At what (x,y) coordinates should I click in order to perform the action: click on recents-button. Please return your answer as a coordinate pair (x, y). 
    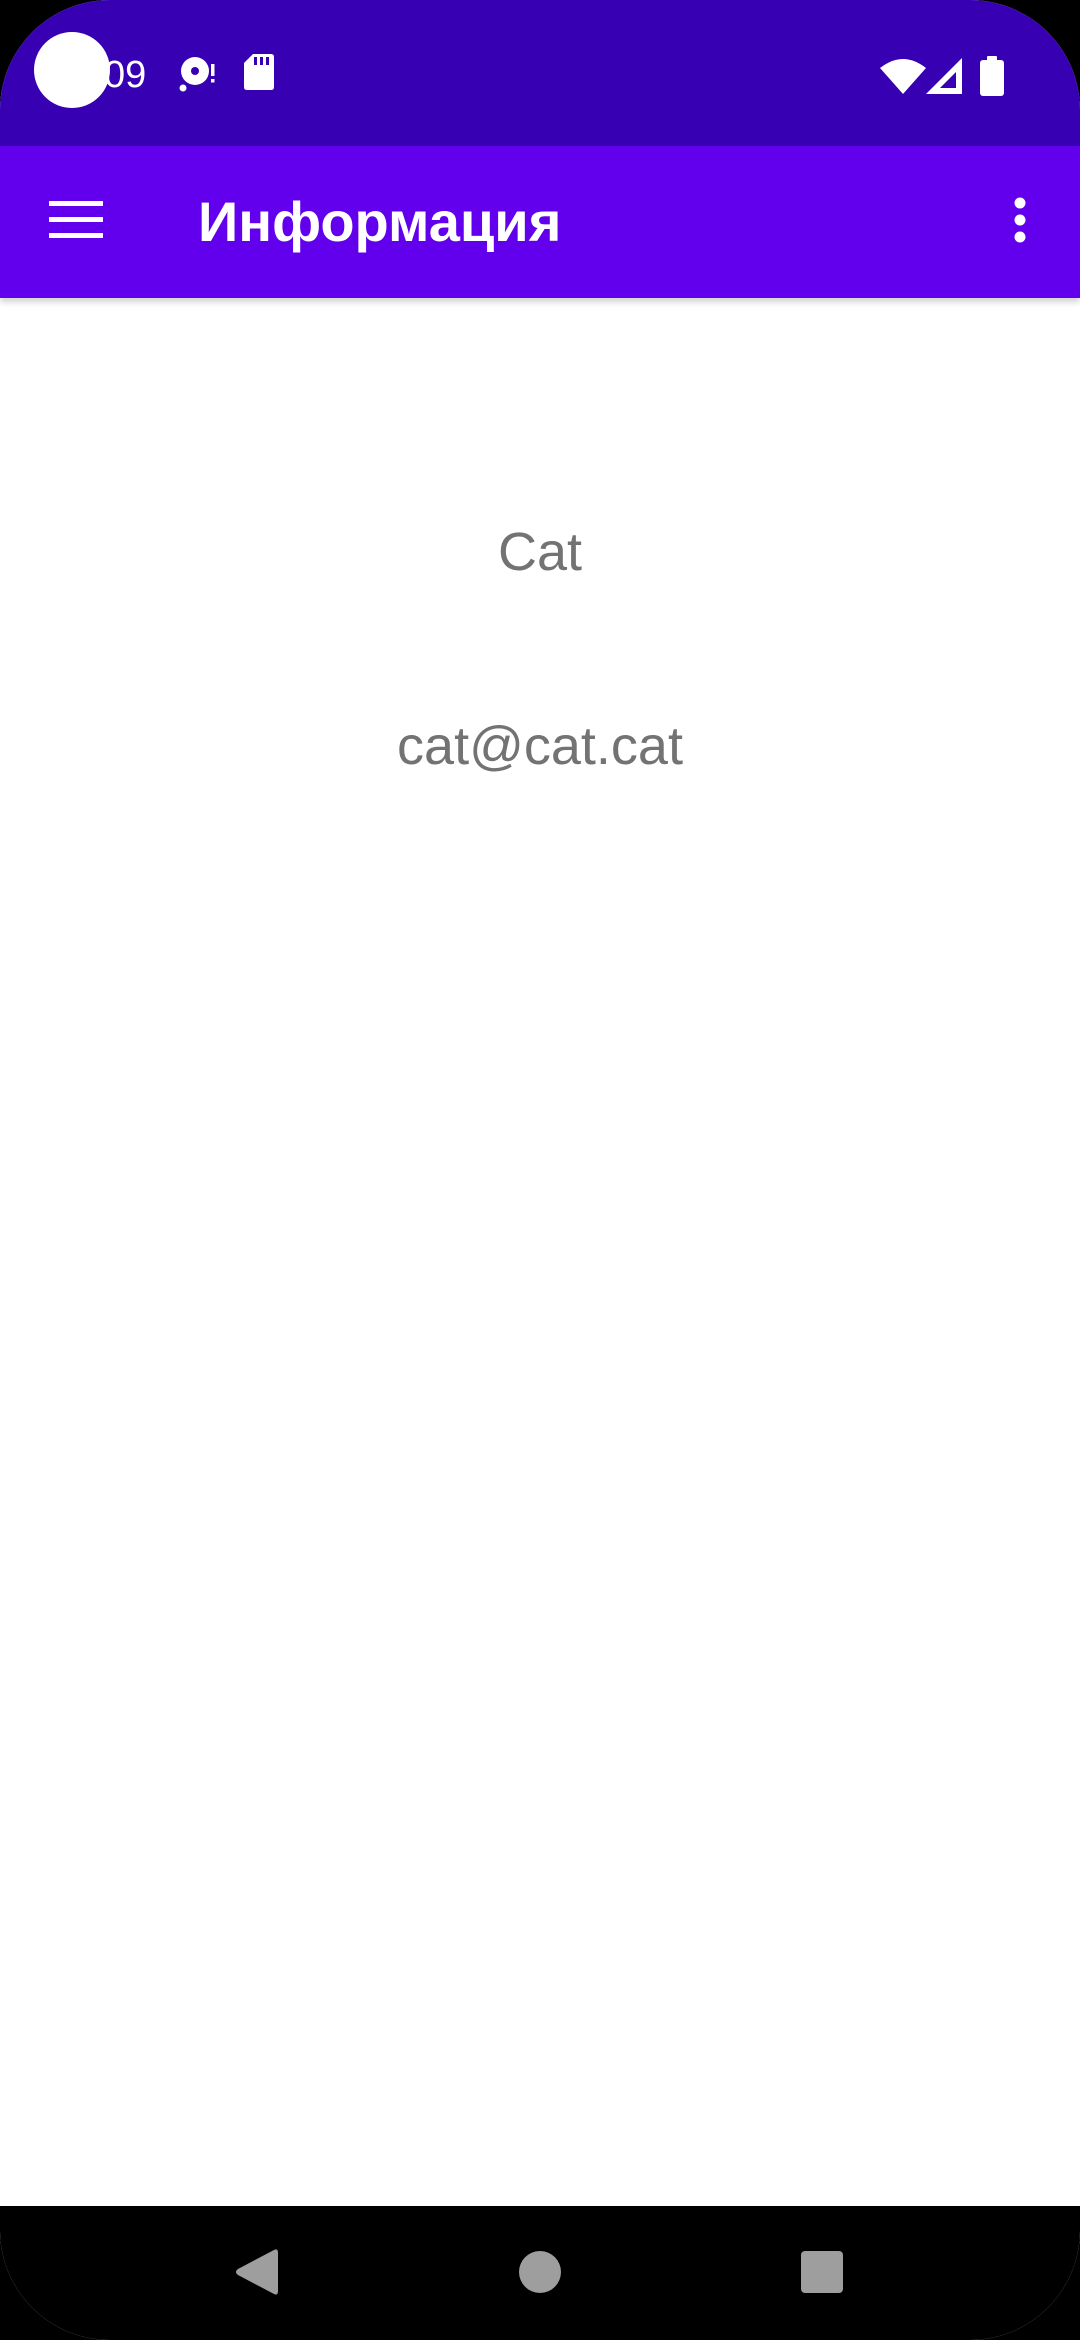
    Looking at the image, I should click on (822, 2274).